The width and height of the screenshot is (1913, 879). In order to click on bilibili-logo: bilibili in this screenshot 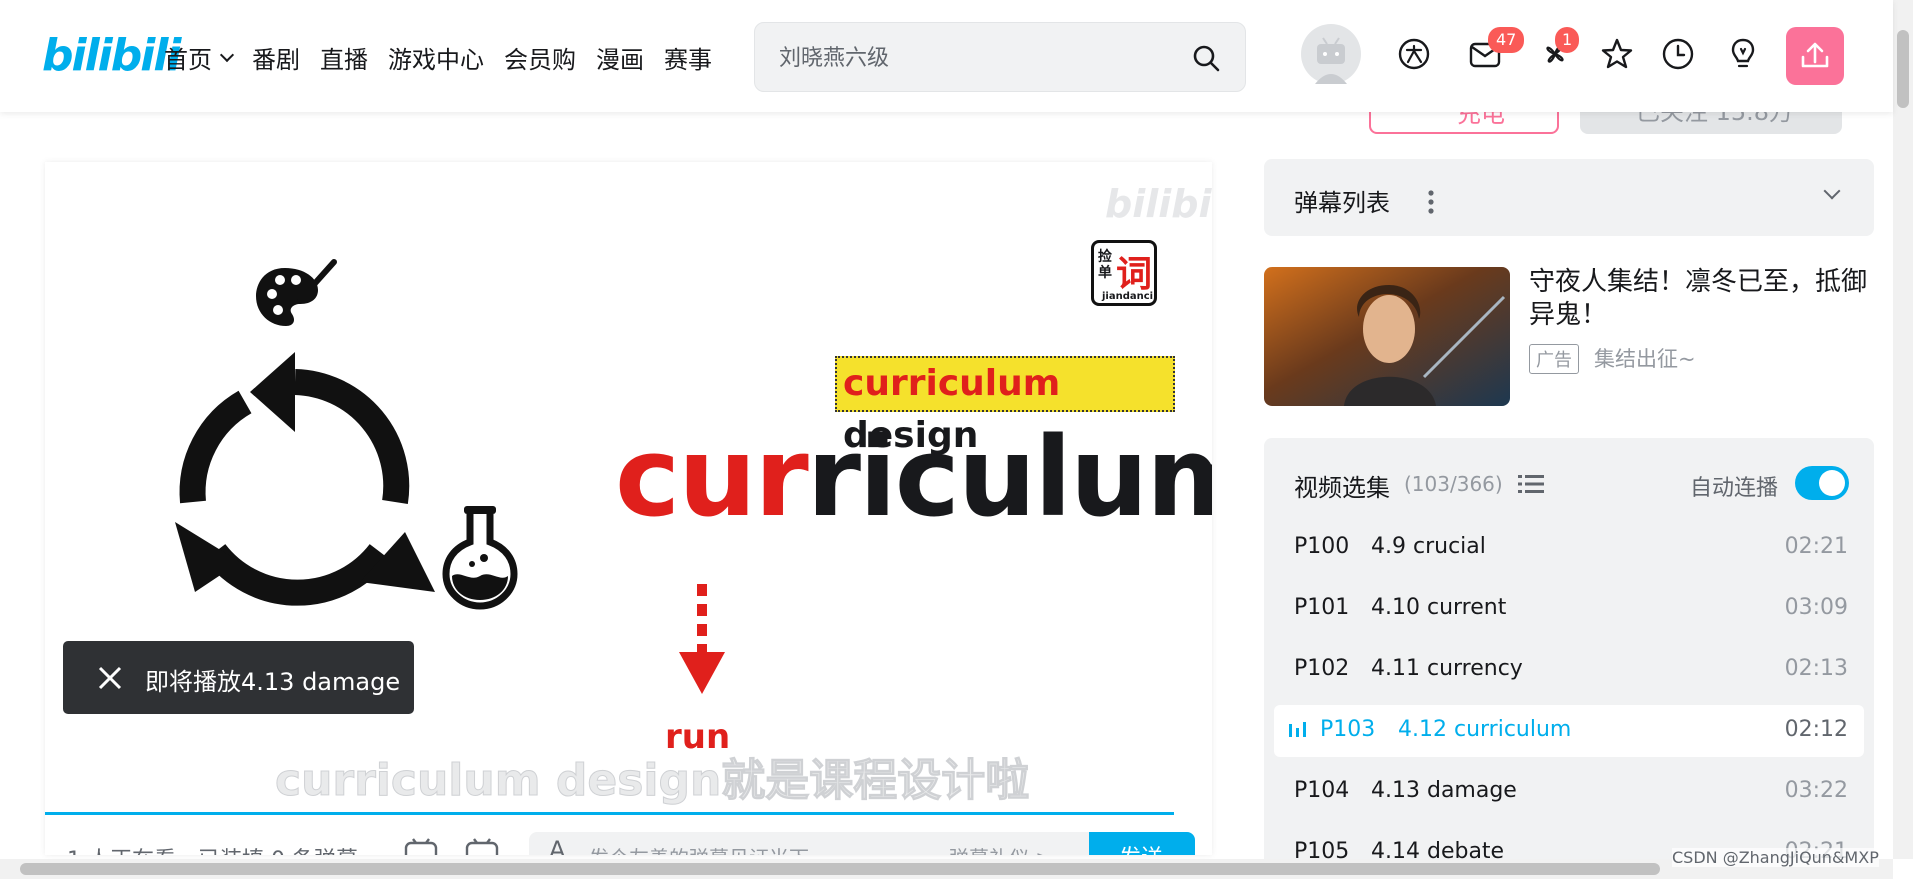, I will do `click(111, 55)`.